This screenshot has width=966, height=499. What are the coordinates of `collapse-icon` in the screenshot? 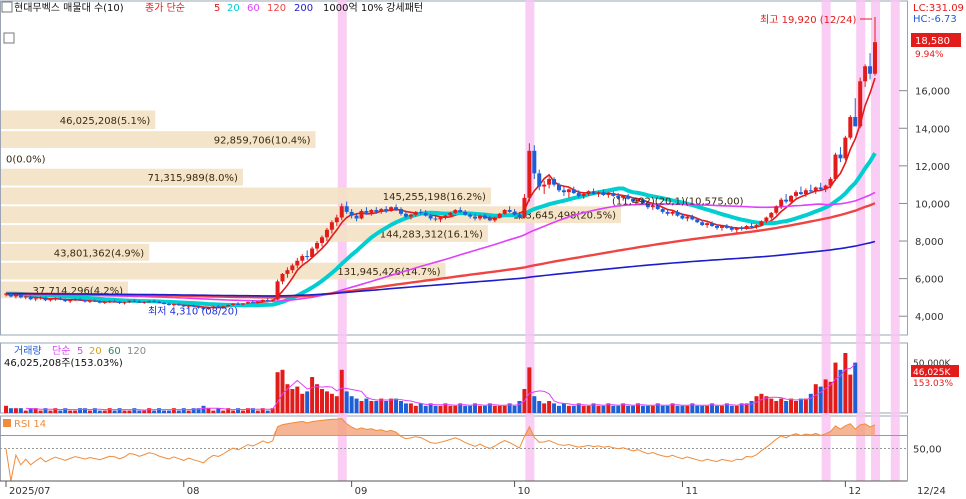 It's located at (9, 38).